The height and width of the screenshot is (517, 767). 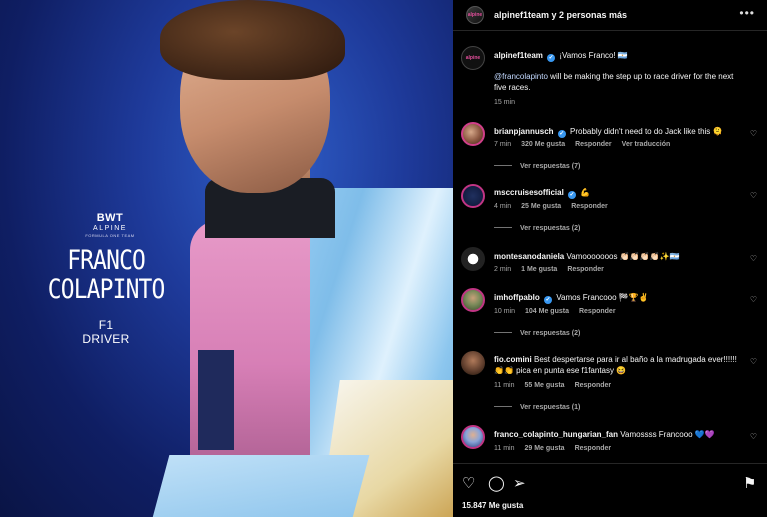 I want to click on mention-link: @francolapinto, so click(x=521, y=76).